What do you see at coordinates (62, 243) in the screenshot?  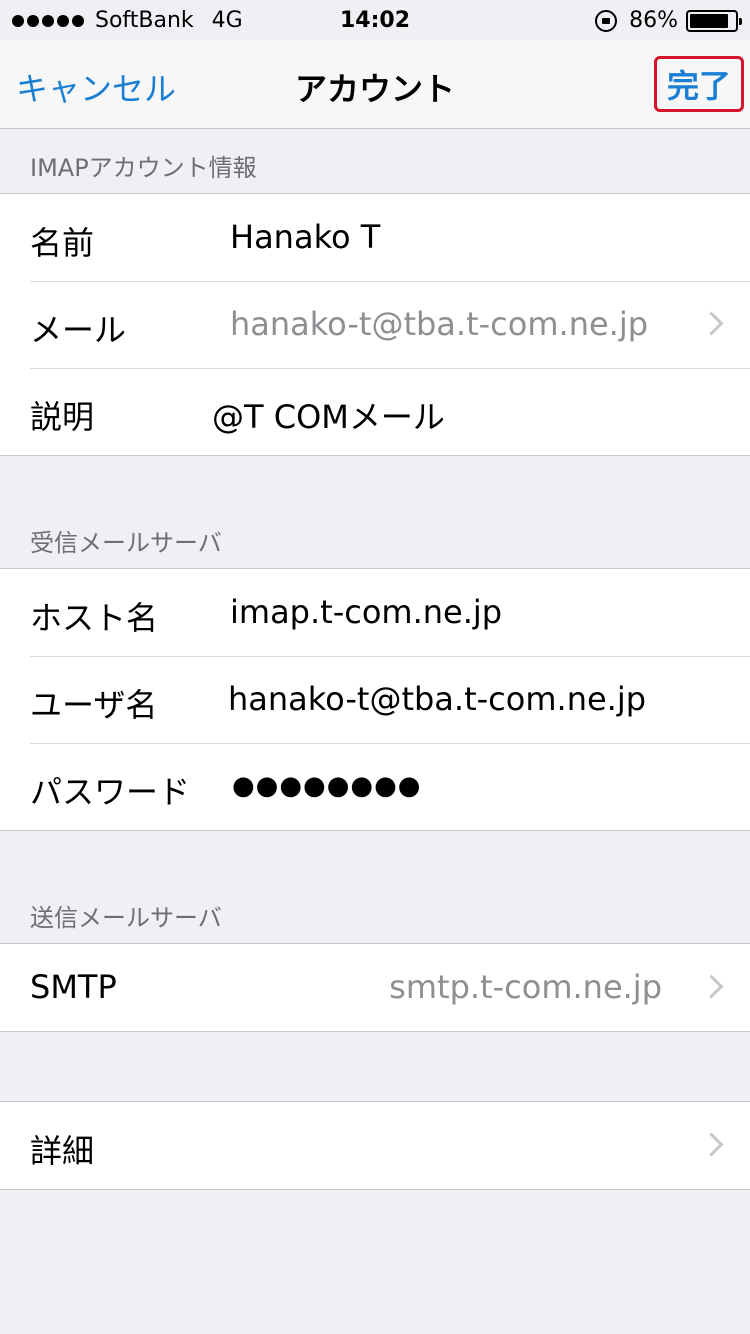 I see `name-label: 名前` at bounding box center [62, 243].